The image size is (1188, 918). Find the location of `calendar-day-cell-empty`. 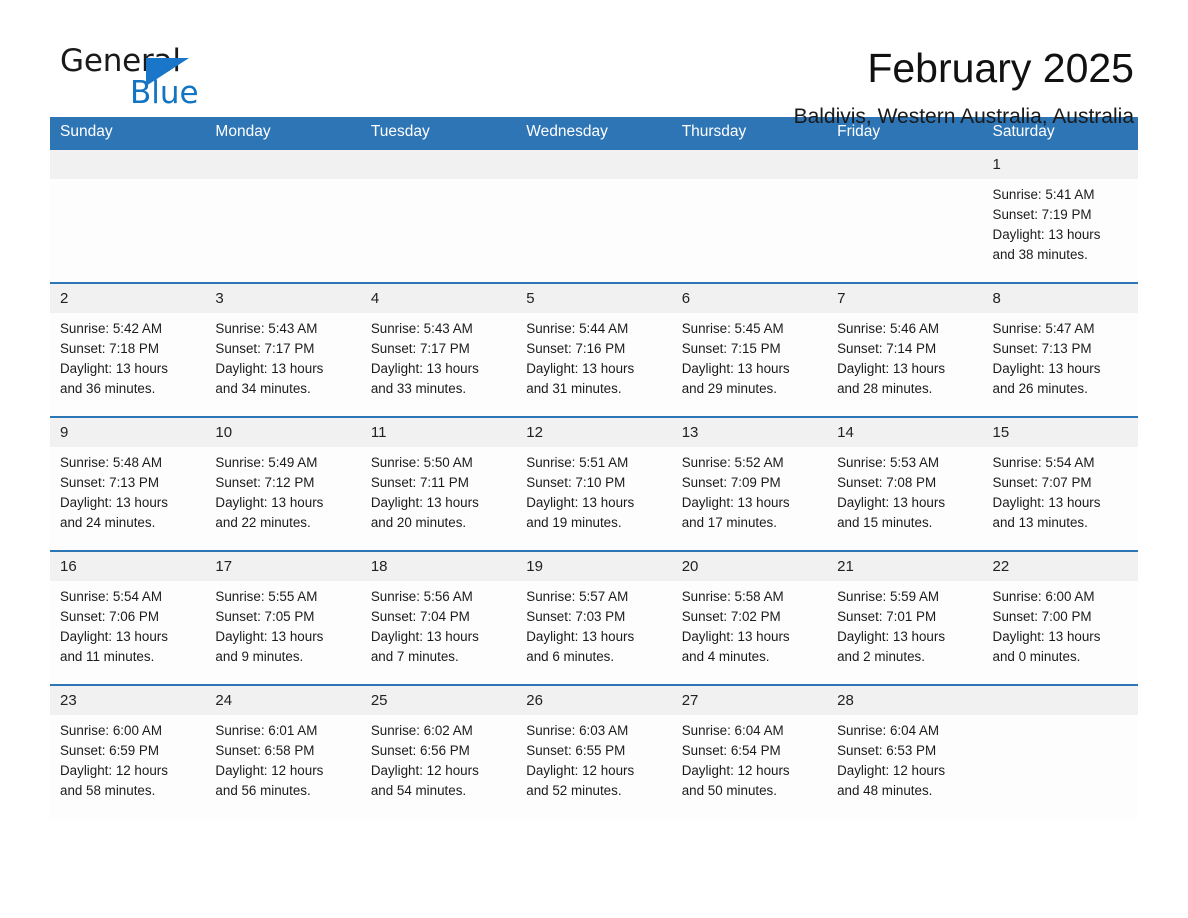

calendar-day-cell-empty is located at coordinates (1060, 751).